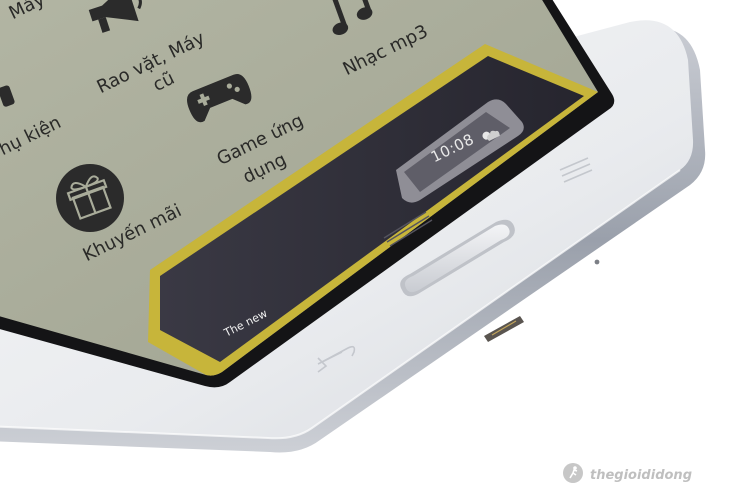 The height and width of the screenshot is (500, 750). Describe the element at coordinates (641, 475) in the screenshot. I see `watermark-text: thegioididong` at that location.